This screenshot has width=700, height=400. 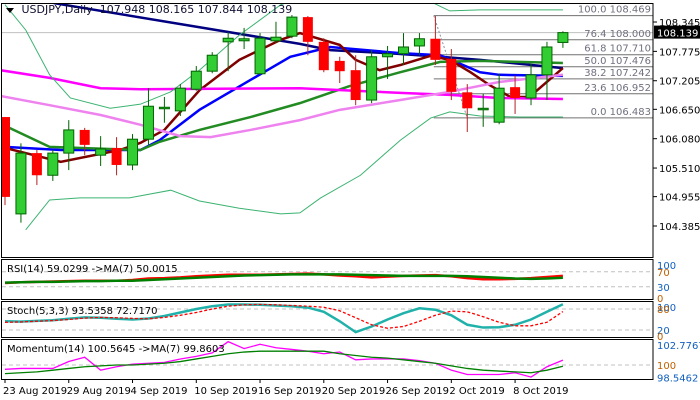 What do you see at coordinates (679, 169) in the screenshot?
I see `y-tick-label: 105.510` at bounding box center [679, 169].